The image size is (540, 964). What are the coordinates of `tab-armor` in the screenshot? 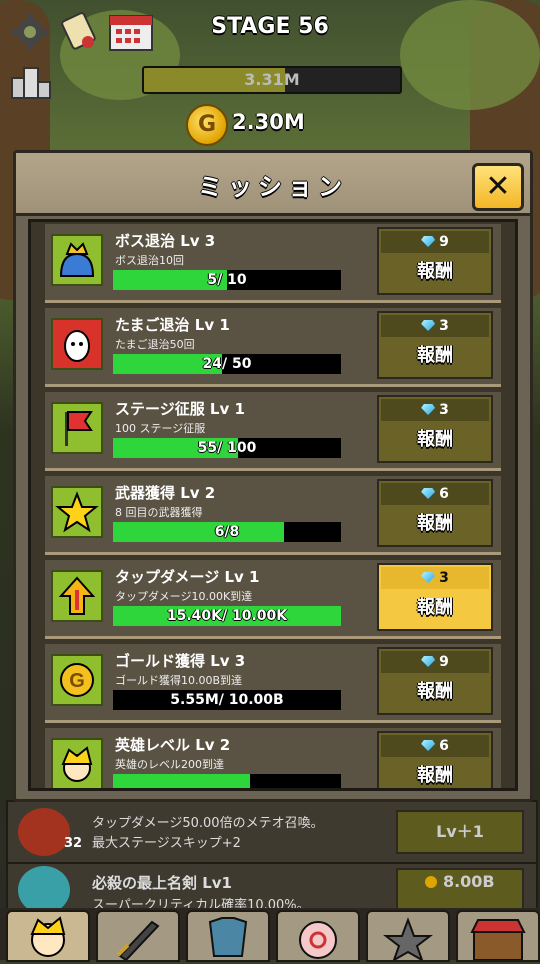 It's located at (228, 936).